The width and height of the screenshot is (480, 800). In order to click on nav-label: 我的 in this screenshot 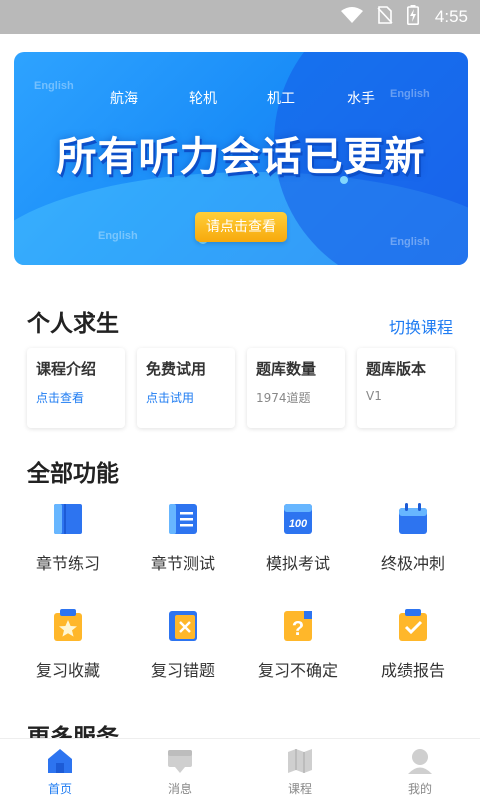, I will do `click(419, 789)`.